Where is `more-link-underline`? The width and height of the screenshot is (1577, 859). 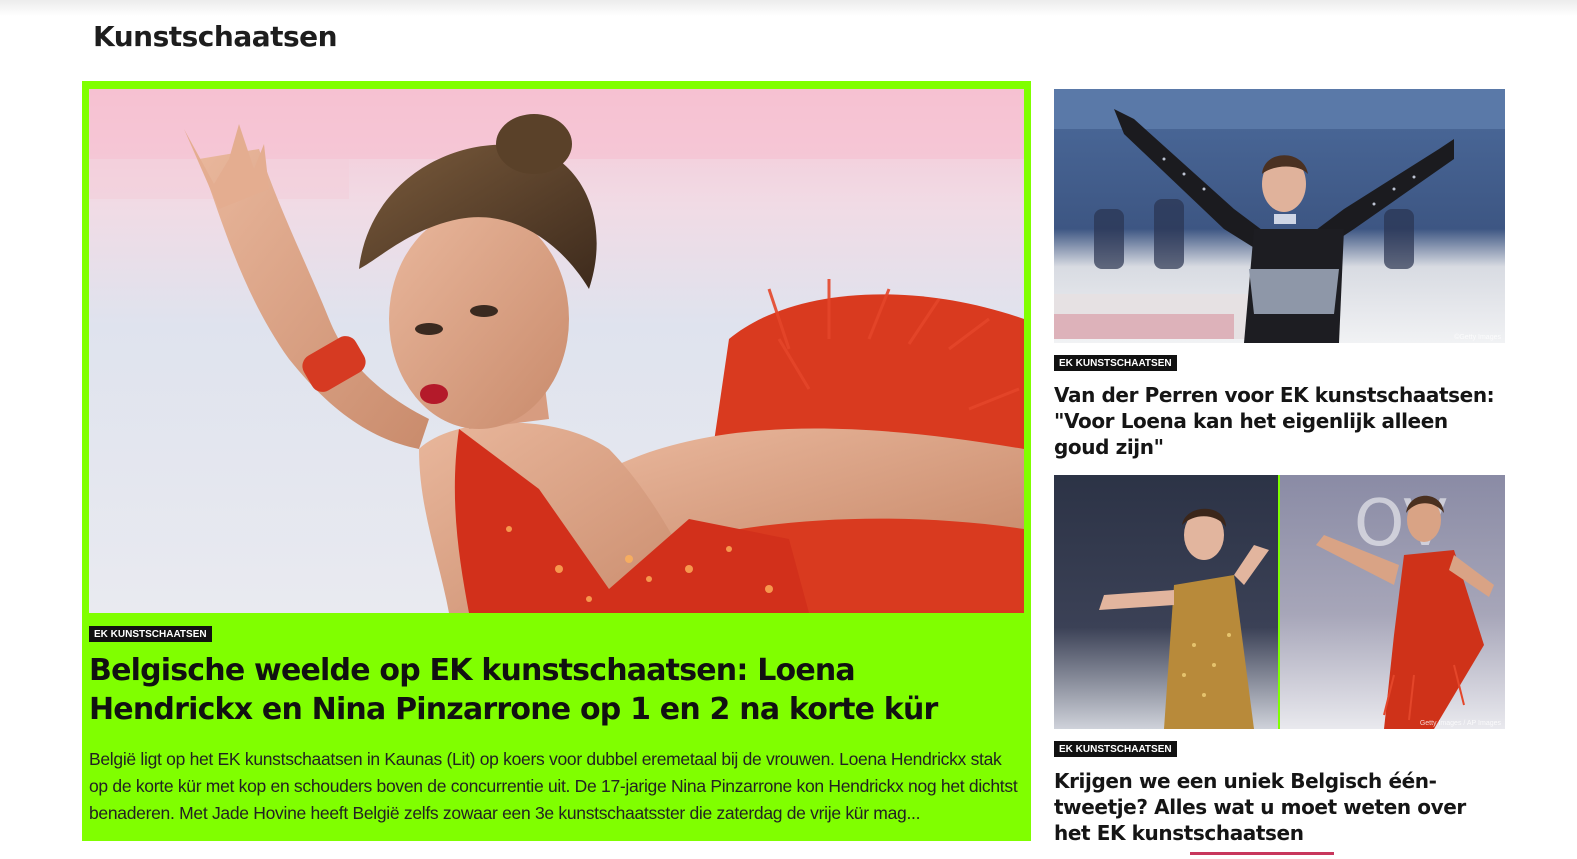
more-link-underline is located at coordinates (1262, 853).